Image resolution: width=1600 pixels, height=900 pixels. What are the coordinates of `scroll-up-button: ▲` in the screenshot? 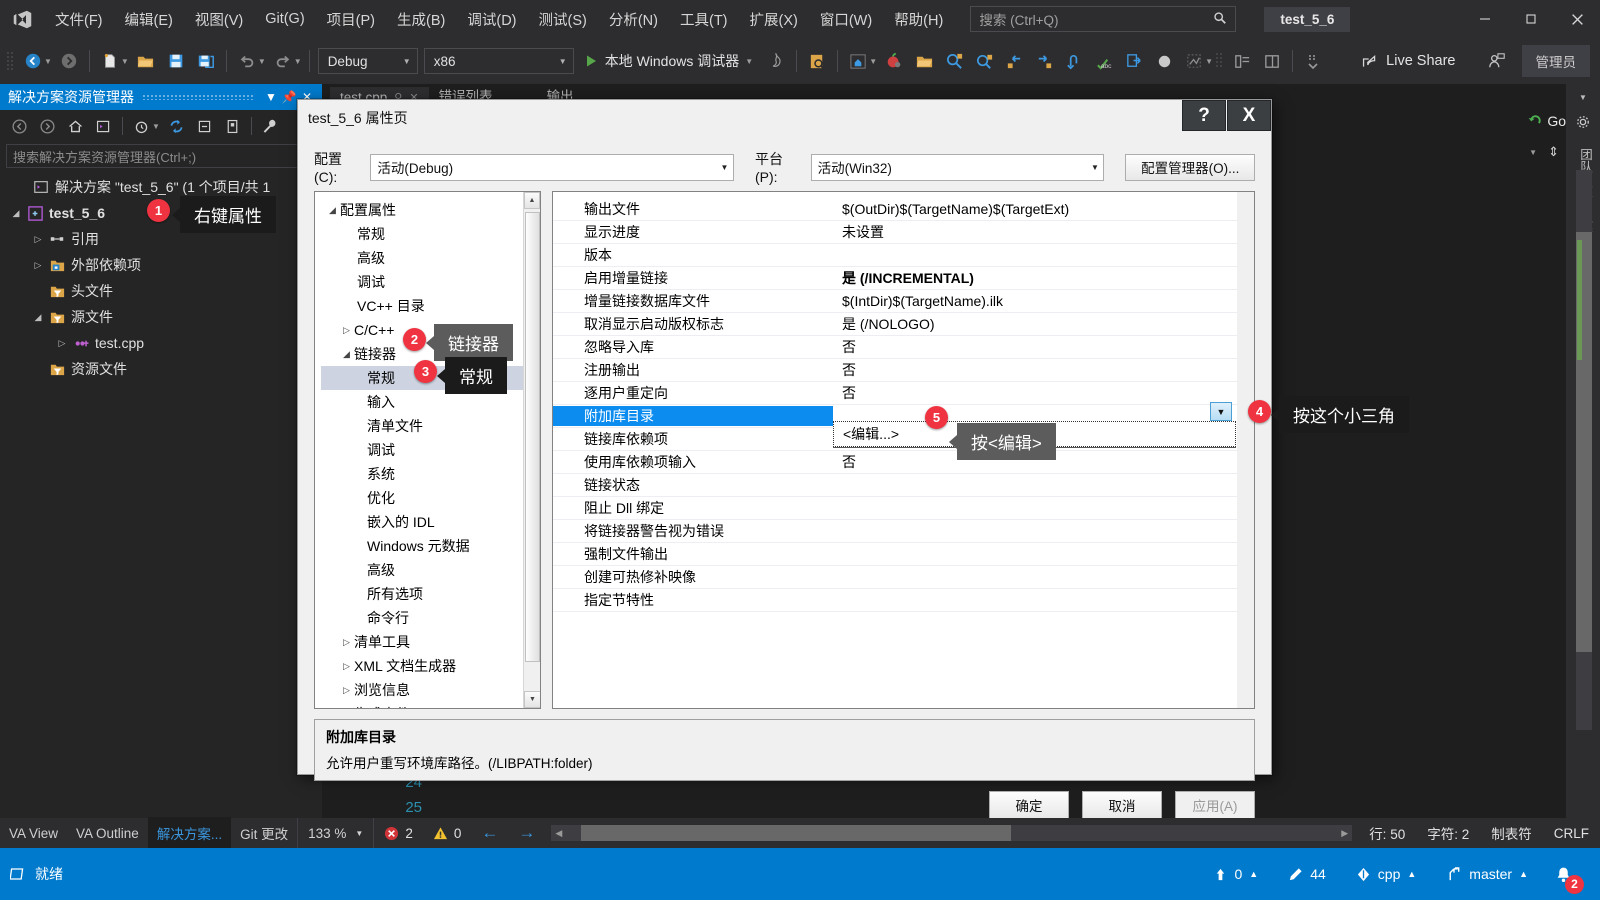 It's located at (532, 200).